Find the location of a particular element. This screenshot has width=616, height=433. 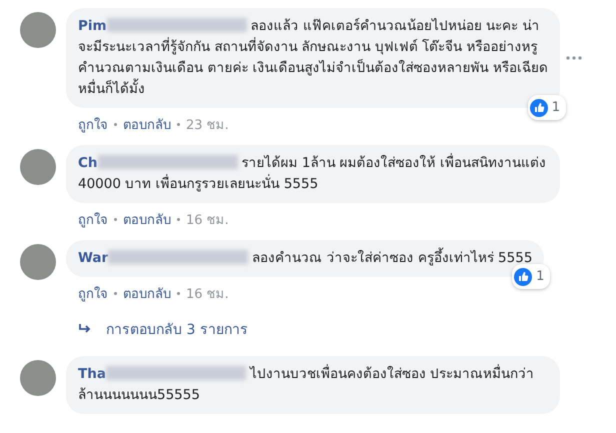

commenter-name: War is located at coordinates (93, 258).